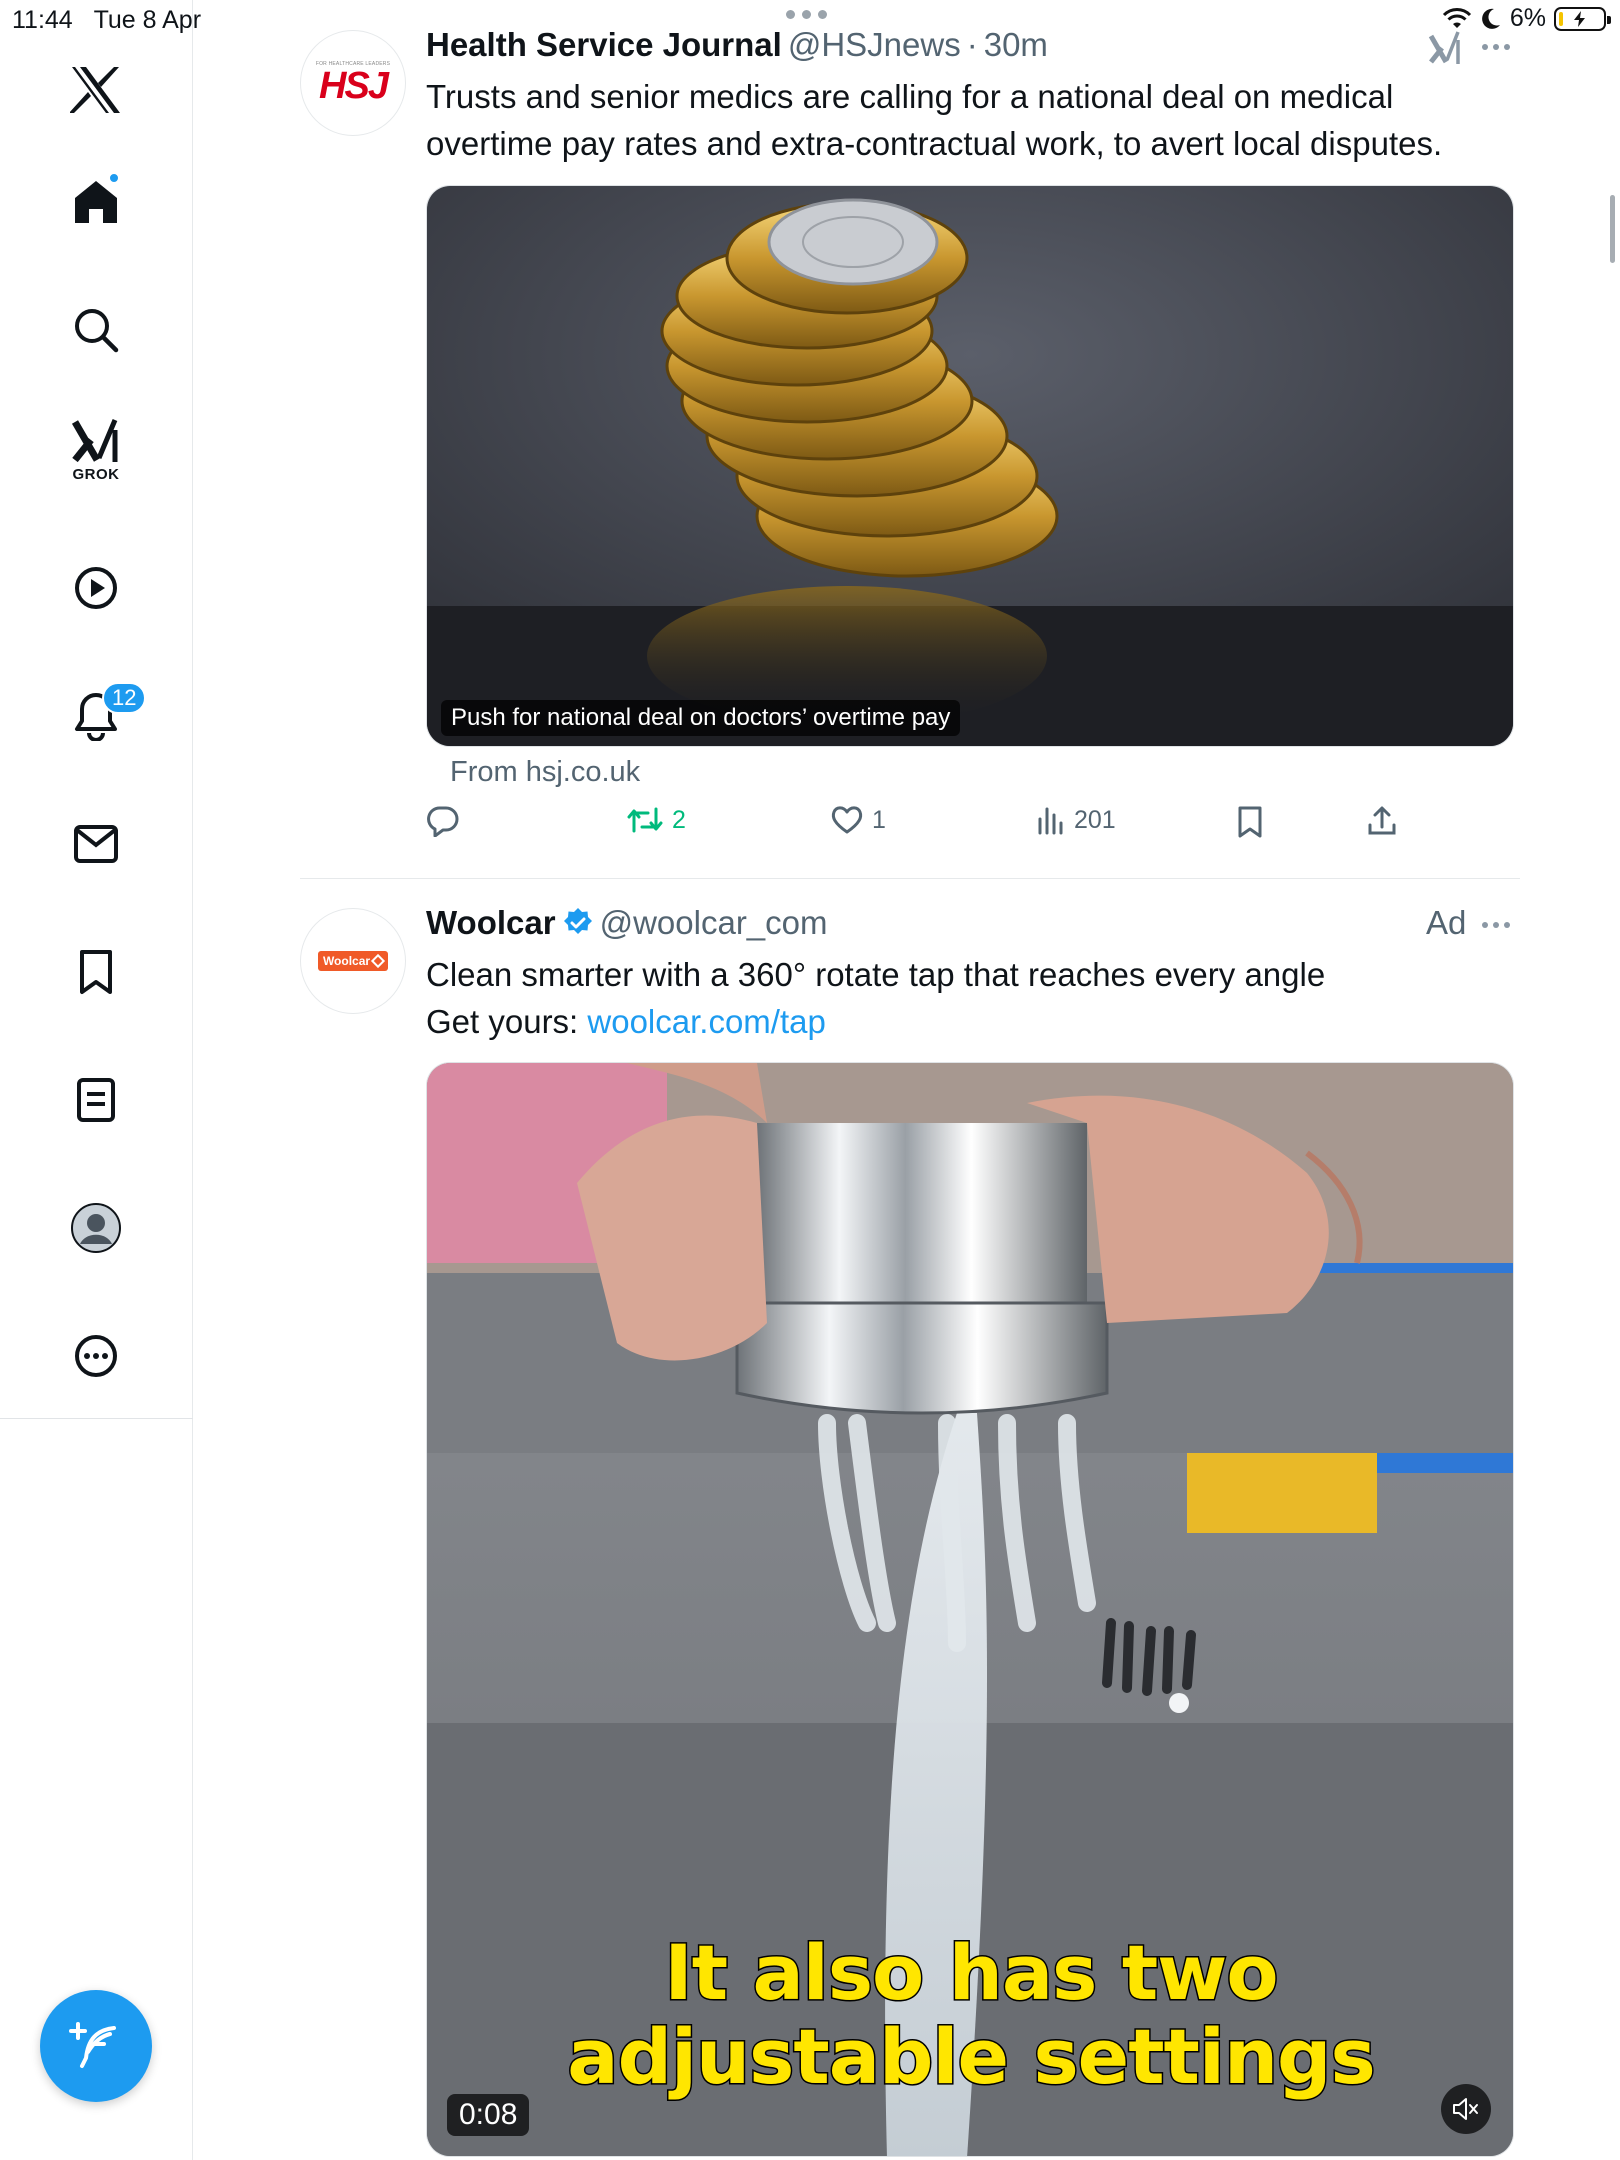 This screenshot has width=1620, height=2160. I want to click on share-button, so click(1382, 821).